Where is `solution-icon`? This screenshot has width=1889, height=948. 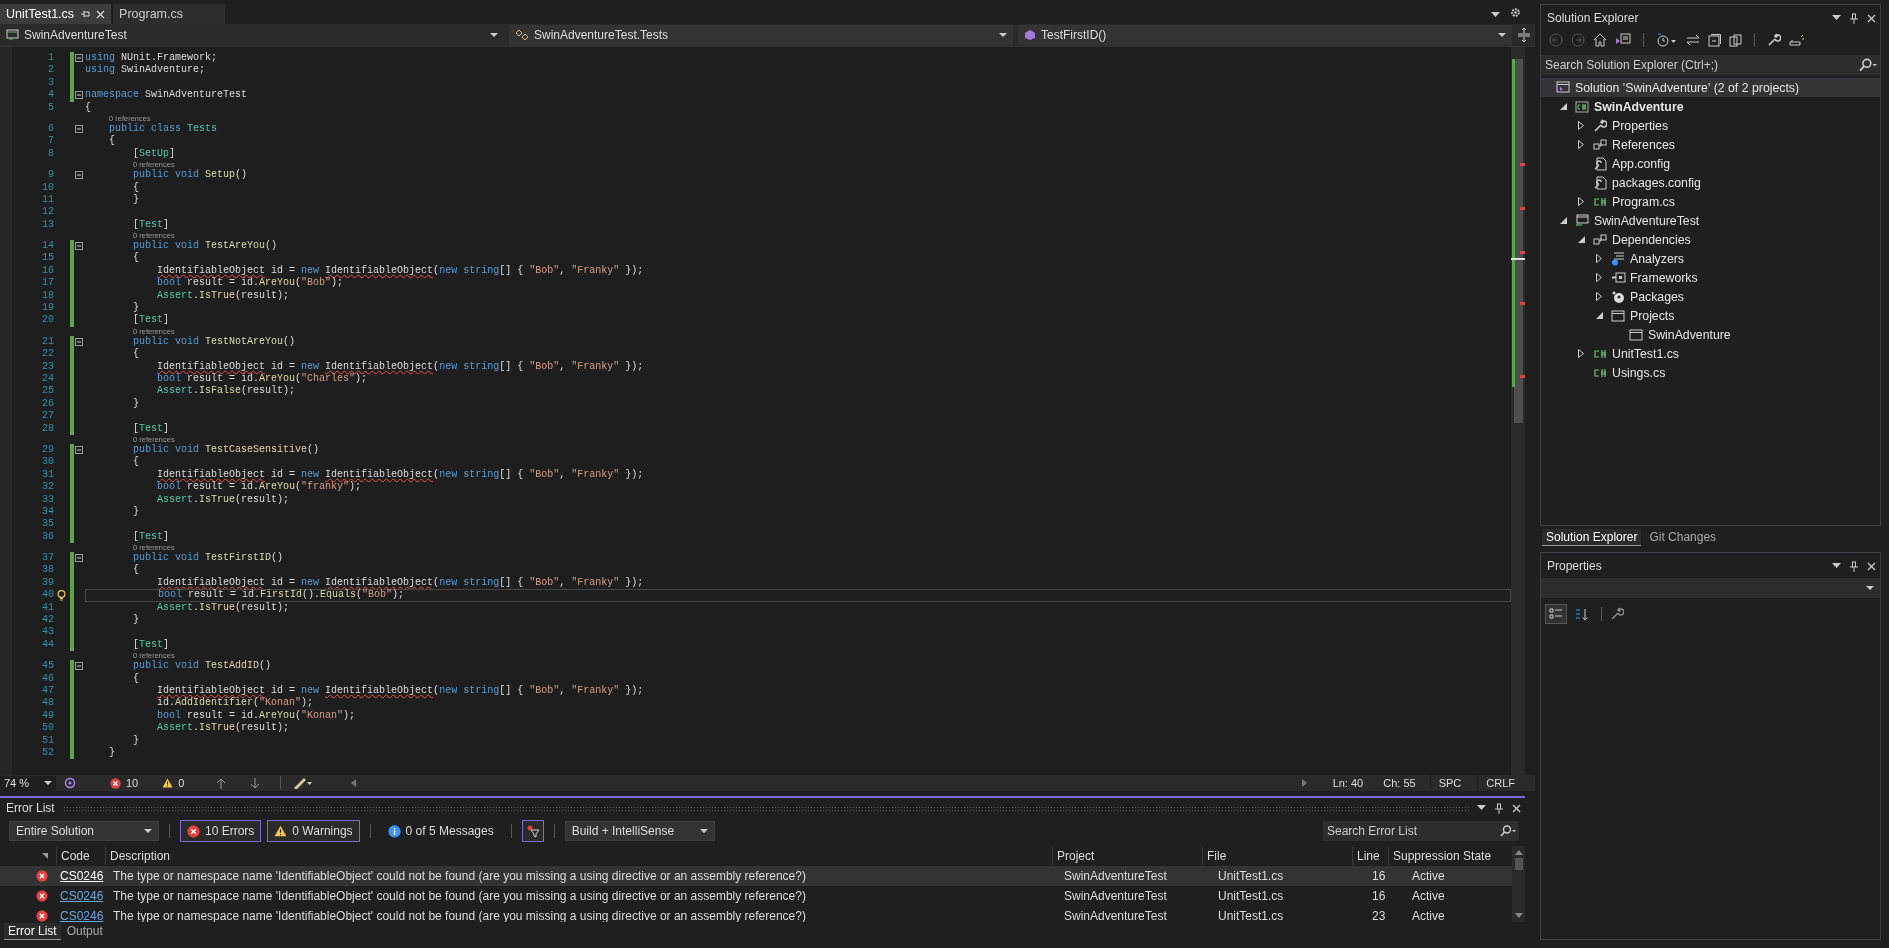 solution-icon is located at coordinates (1563, 87).